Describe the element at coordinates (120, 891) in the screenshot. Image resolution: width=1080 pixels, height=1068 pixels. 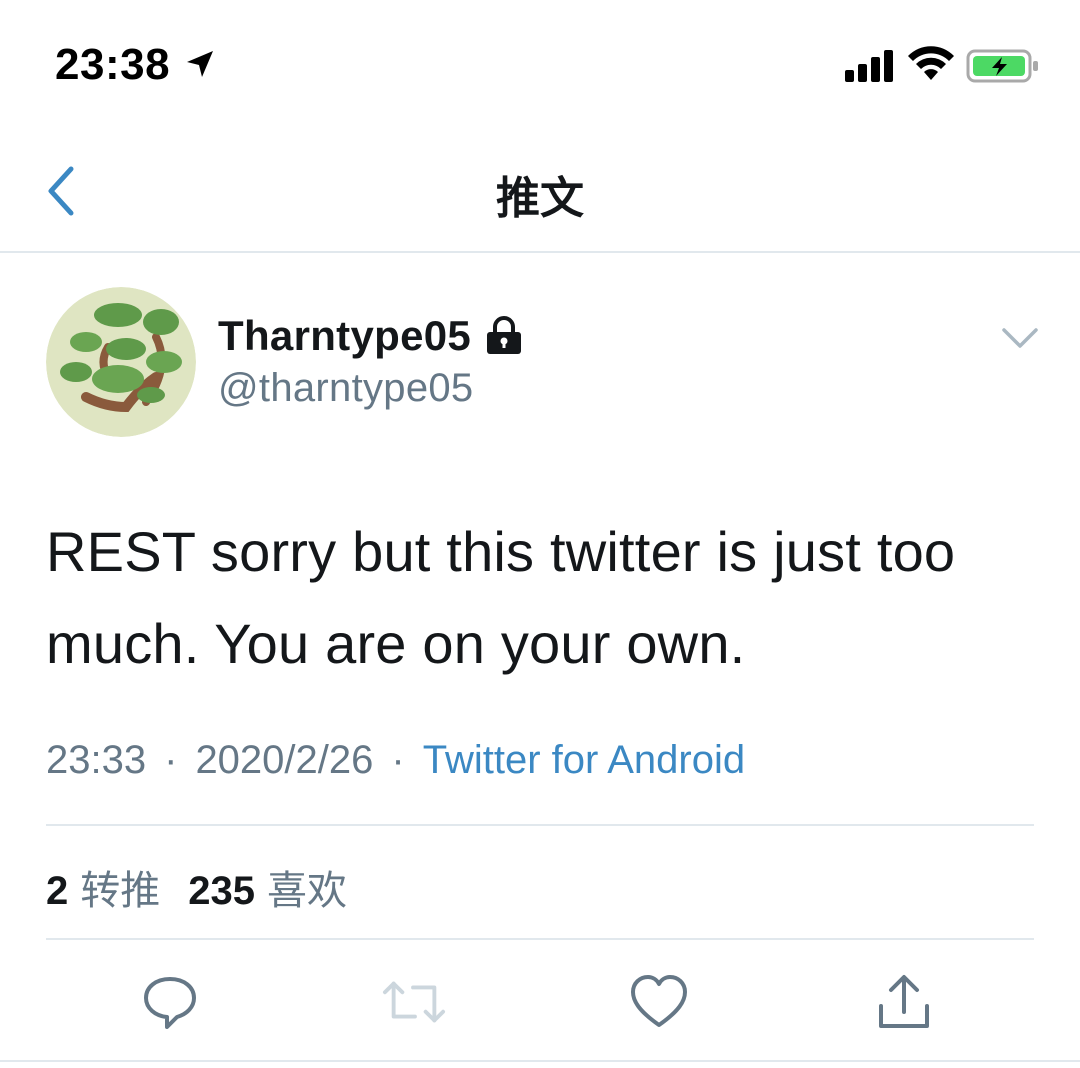
I see `retweets-label: 转推` at that location.